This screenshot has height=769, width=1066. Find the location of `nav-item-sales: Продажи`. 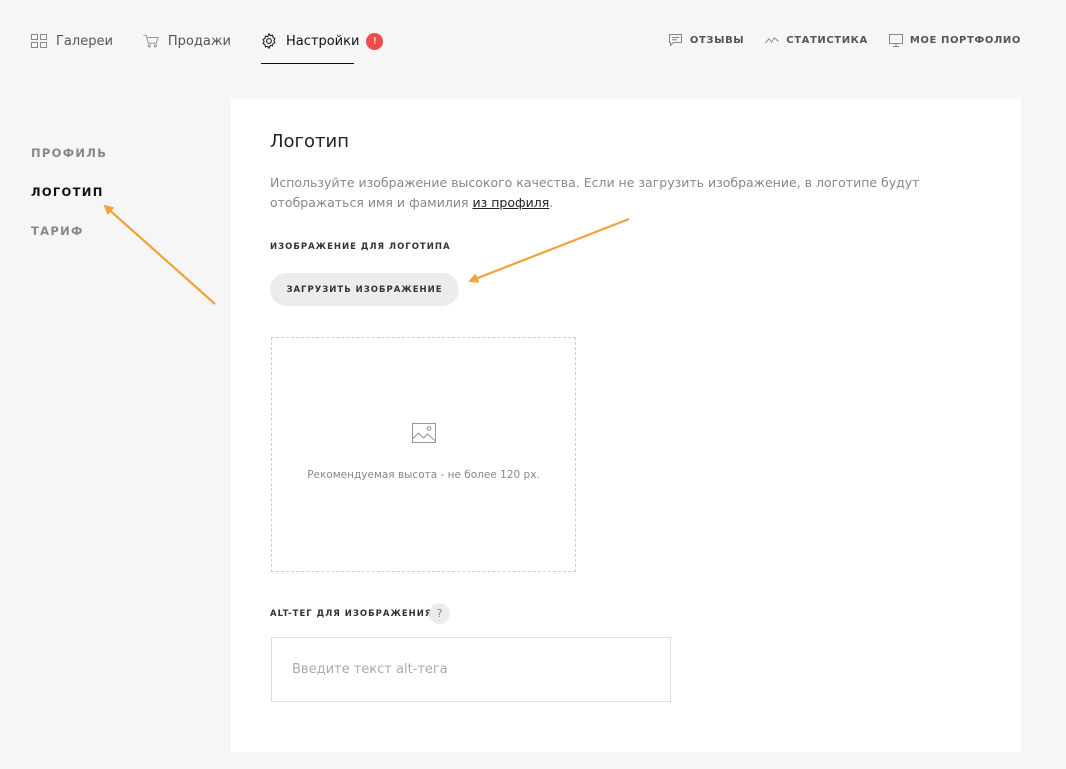

nav-item-sales: Продажи is located at coordinates (187, 41).